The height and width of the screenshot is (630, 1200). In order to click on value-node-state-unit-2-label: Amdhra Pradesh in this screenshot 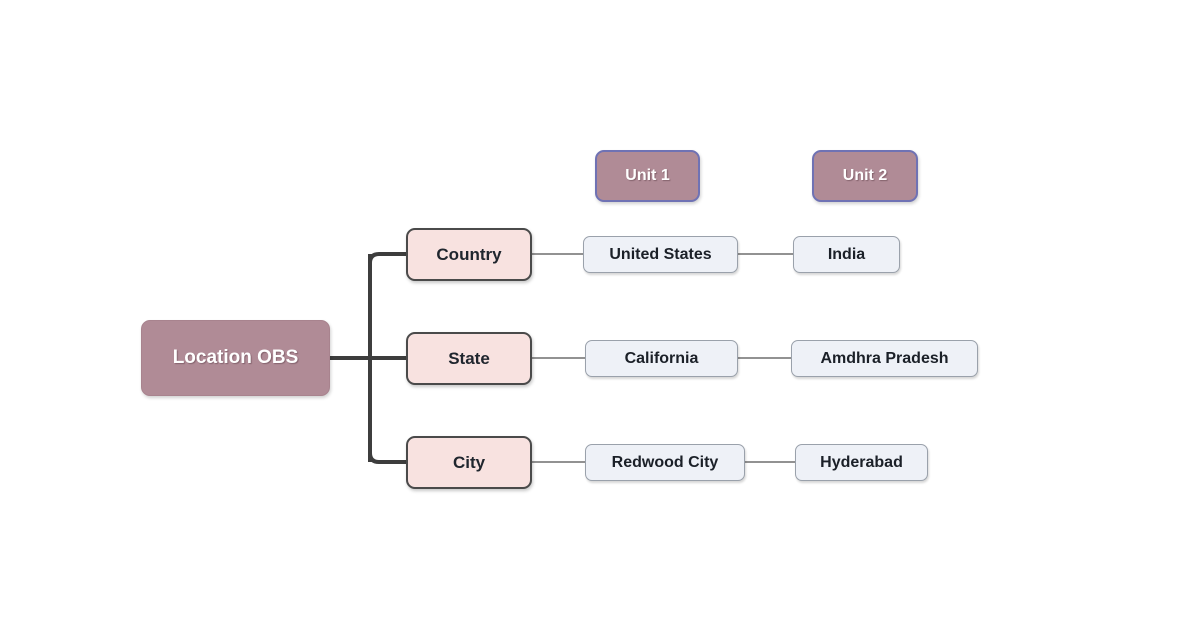, I will do `click(884, 358)`.